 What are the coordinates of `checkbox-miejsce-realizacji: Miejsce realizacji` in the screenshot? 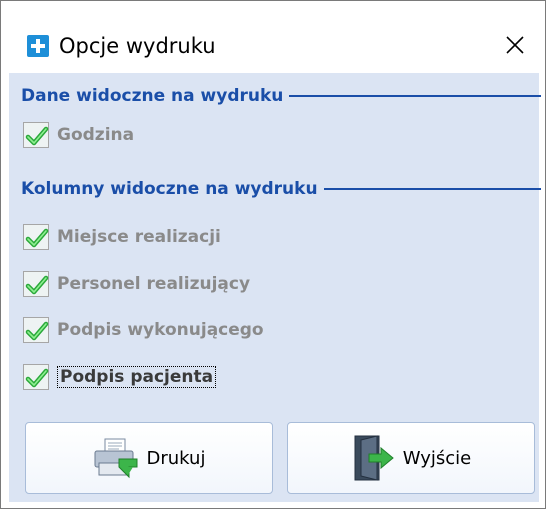 It's located at (122, 237).